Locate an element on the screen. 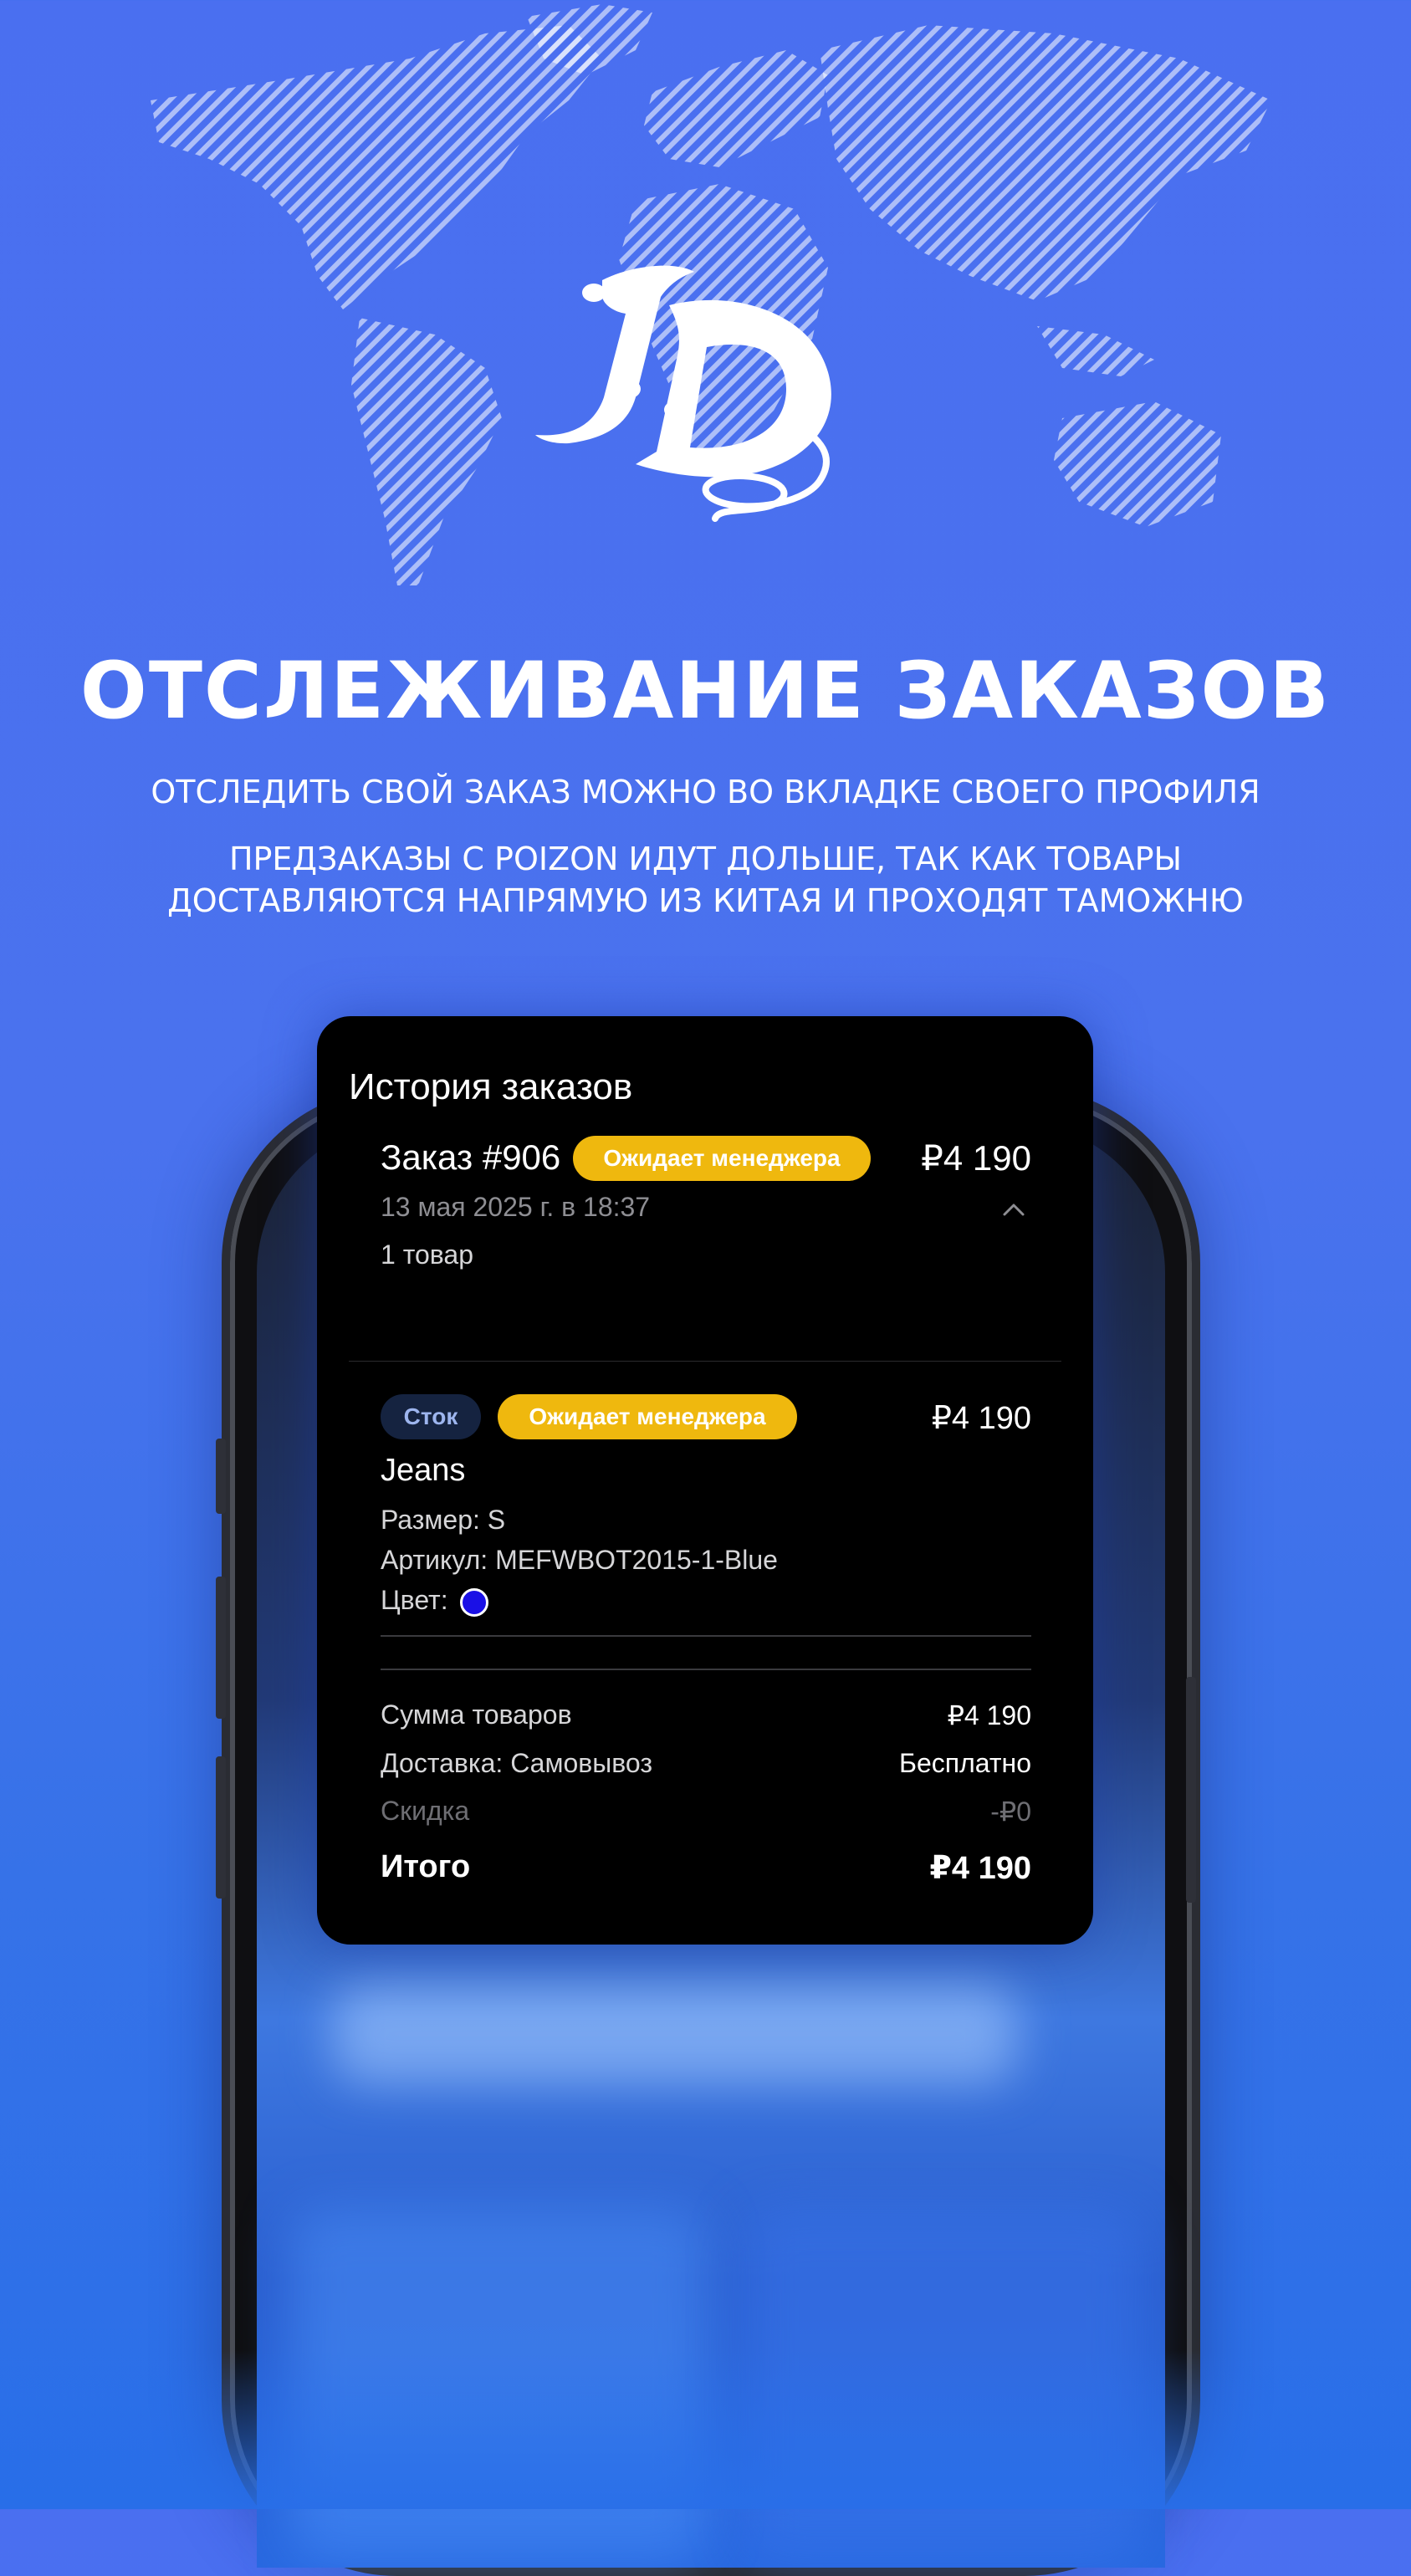 The width and height of the screenshot is (1411, 2576). delivery-value: Бесплатно is located at coordinates (965, 1763).